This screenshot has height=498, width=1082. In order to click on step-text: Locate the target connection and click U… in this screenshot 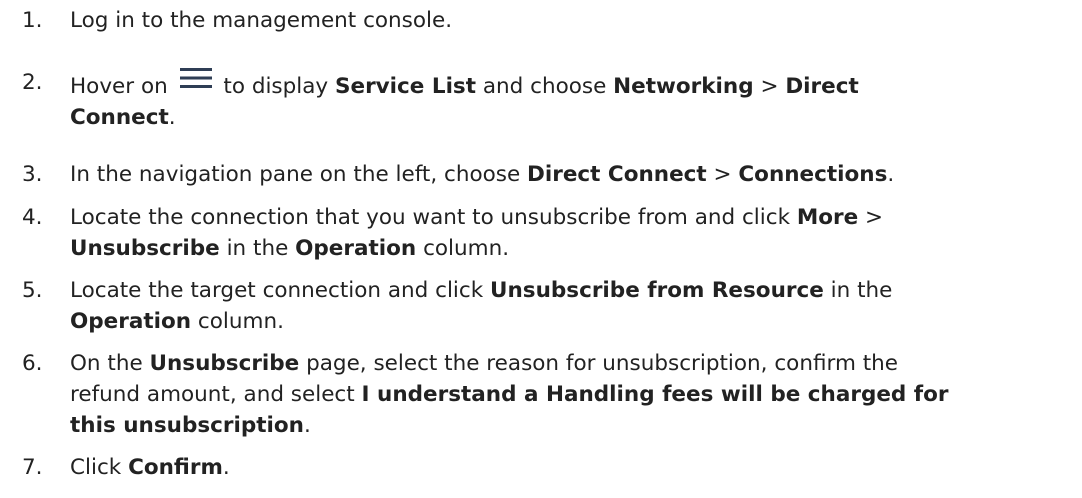, I will do `click(570, 306)`.